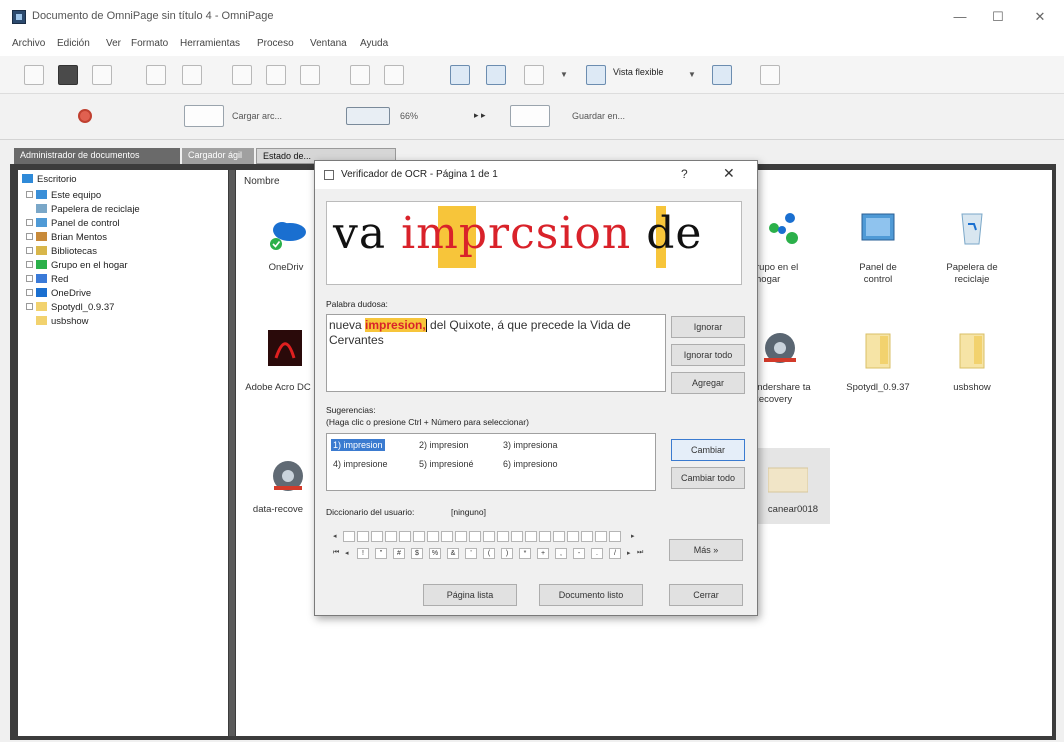 This screenshot has height=742, width=1064. What do you see at coordinates (58, 294) in the screenshot?
I see `tree-item-onedrive: OneDrive` at bounding box center [58, 294].